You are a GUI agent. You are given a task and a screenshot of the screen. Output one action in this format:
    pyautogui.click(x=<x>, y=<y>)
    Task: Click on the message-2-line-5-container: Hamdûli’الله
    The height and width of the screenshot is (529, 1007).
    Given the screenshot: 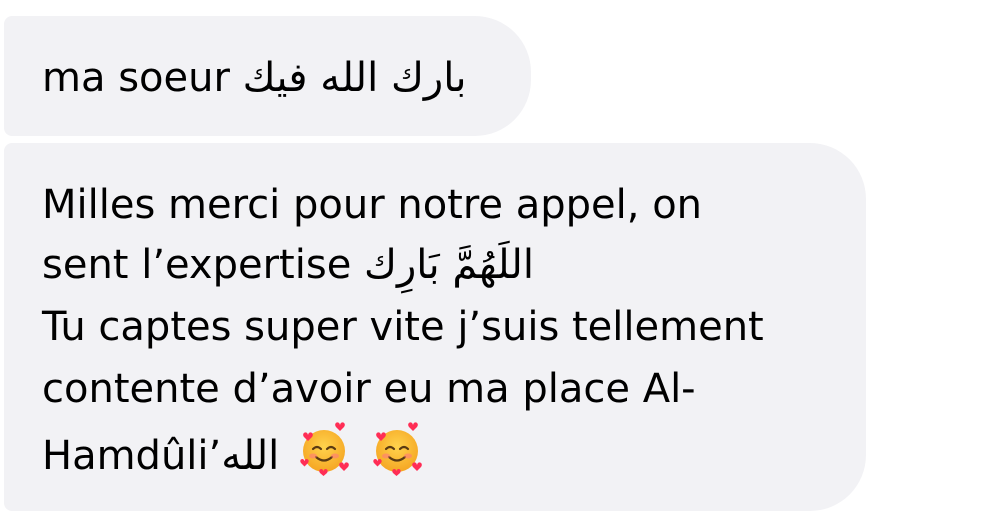 What is the action you would take?
    pyautogui.click(x=233, y=453)
    